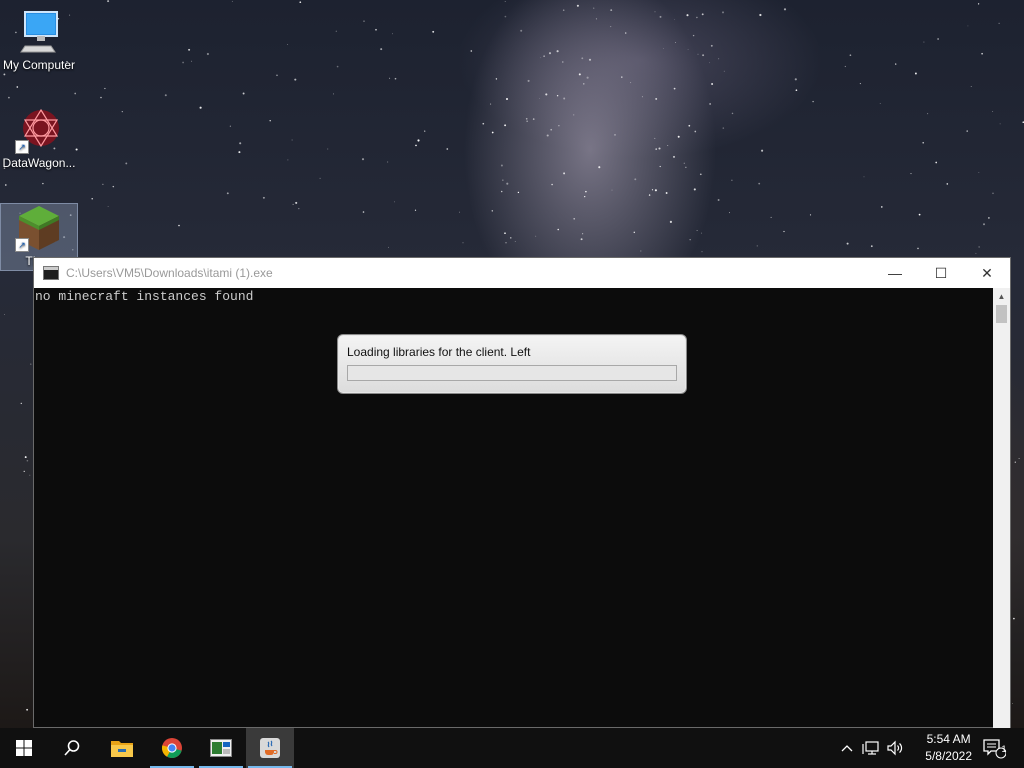 The image size is (1024, 768). What do you see at coordinates (1001, 314) in the screenshot?
I see `scrollbar-thumb` at bounding box center [1001, 314].